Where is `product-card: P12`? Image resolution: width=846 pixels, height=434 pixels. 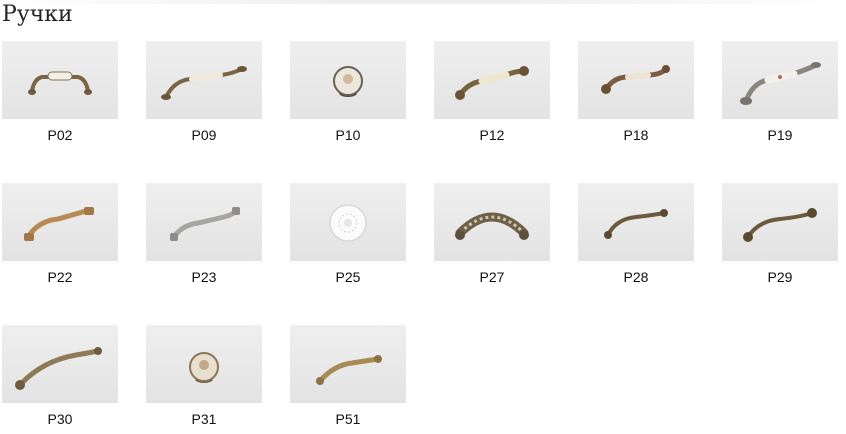
product-card: P12 is located at coordinates (492, 92).